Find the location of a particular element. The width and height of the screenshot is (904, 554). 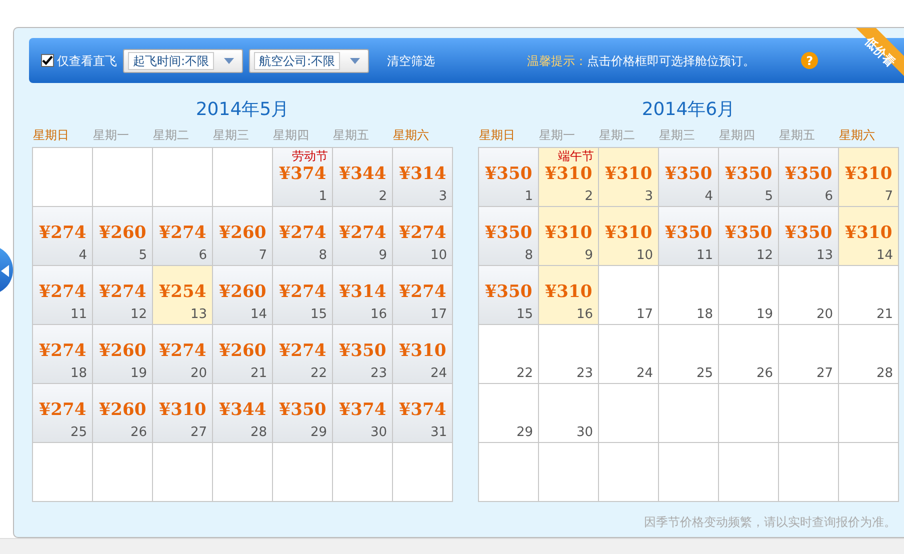

day-number: 7 is located at coordinates (262, 256).